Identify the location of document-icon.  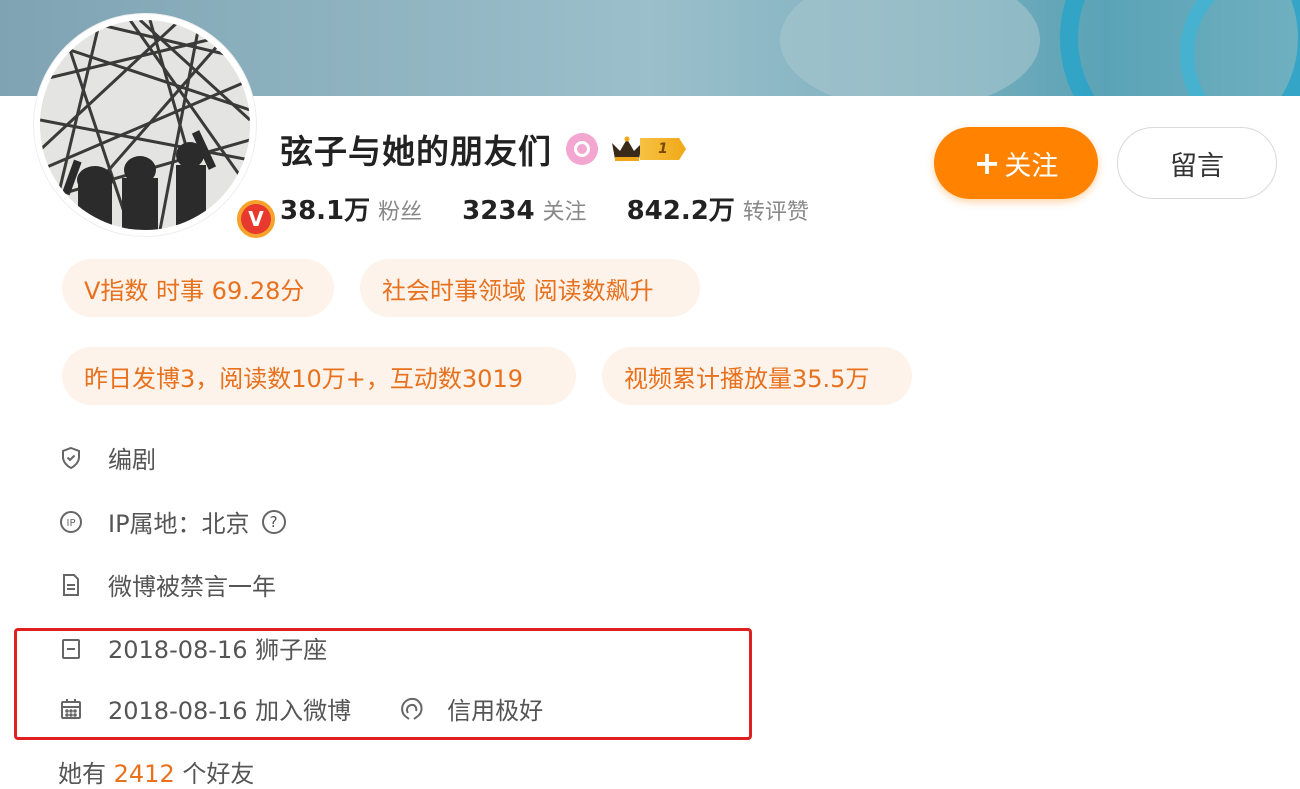
(71, 585).